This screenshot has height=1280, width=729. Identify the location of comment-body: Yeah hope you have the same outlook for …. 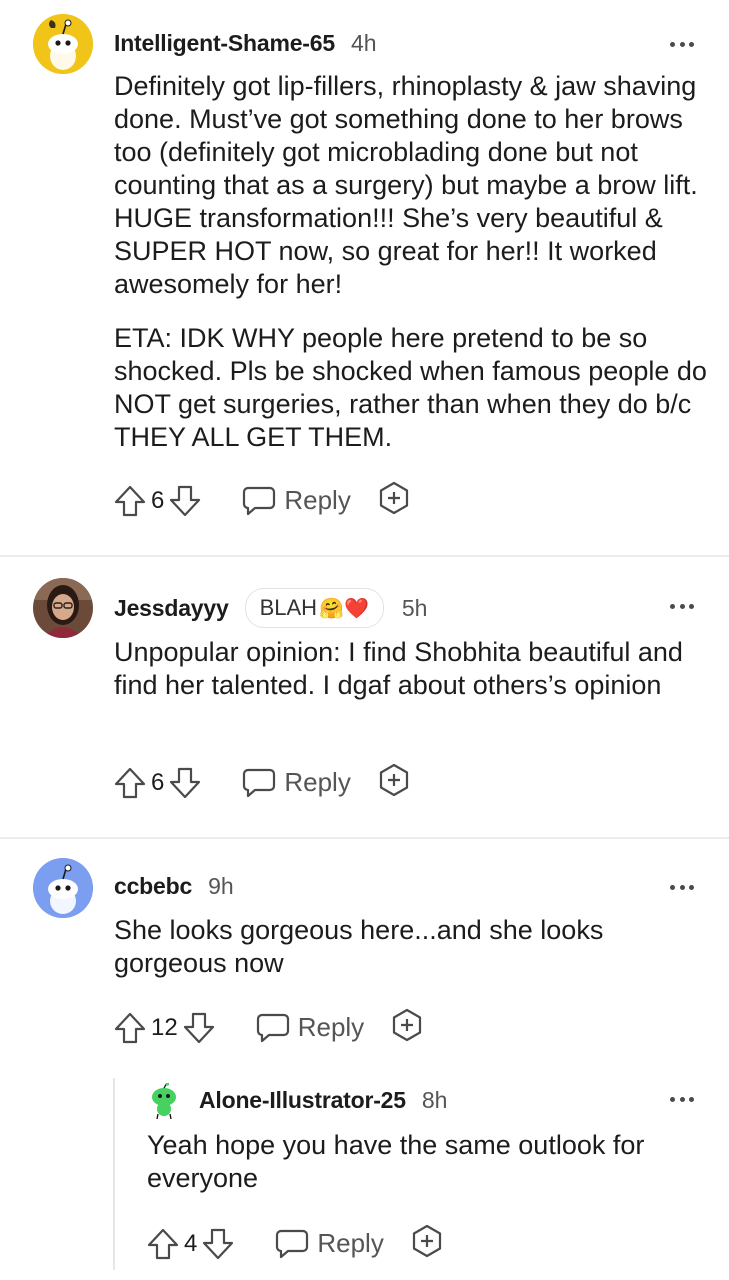
(427, 1162).